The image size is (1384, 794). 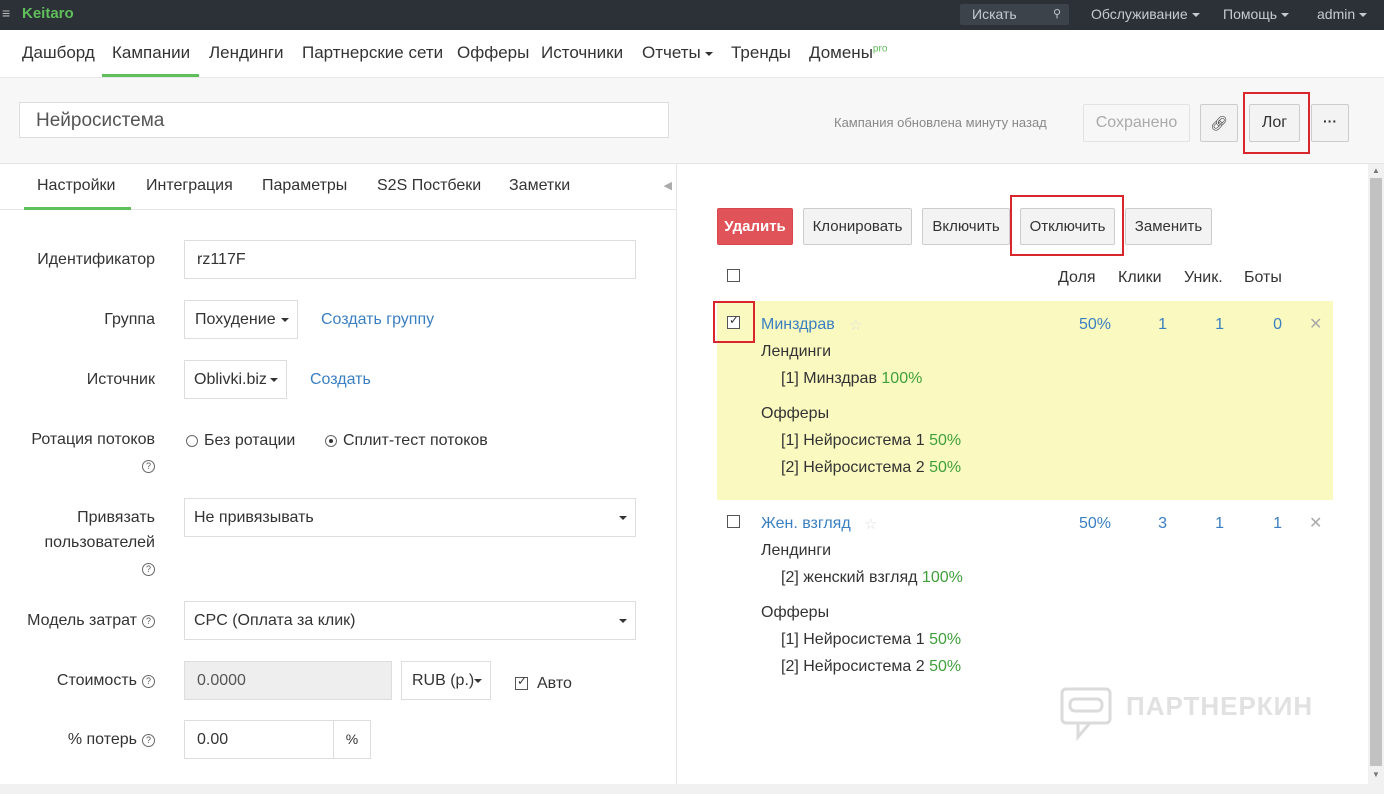 I want to click on saved-button: Сохранено, so click(x=1136, y=123).